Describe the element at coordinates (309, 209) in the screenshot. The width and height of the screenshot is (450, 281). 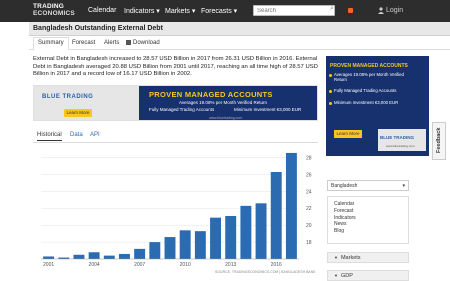
I see `y-tick-label: 22` at that location.